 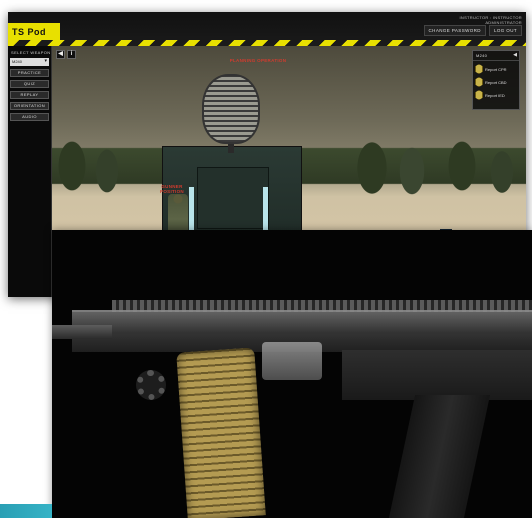 I want to click on callout-planning: PLANNING OPERATION, so click(x=258, y=60).